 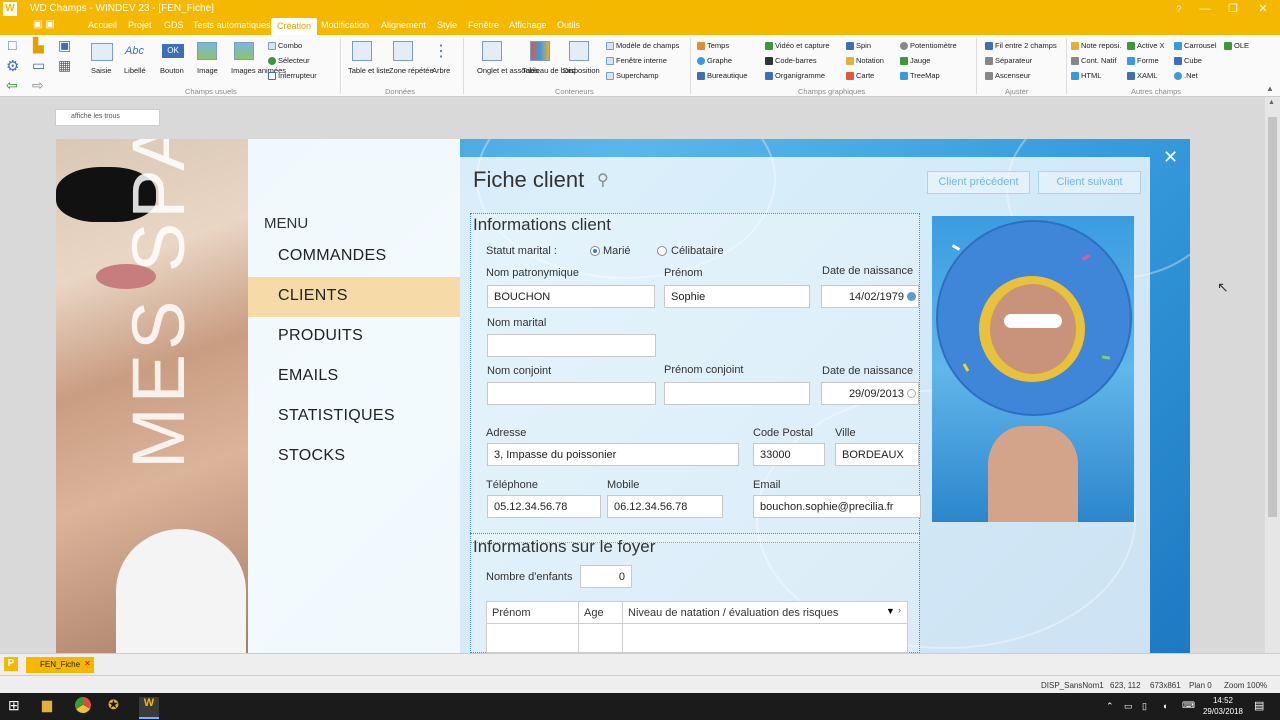 I want to click on scroll-up-icon: ▲, so click(x=1271, y=102).